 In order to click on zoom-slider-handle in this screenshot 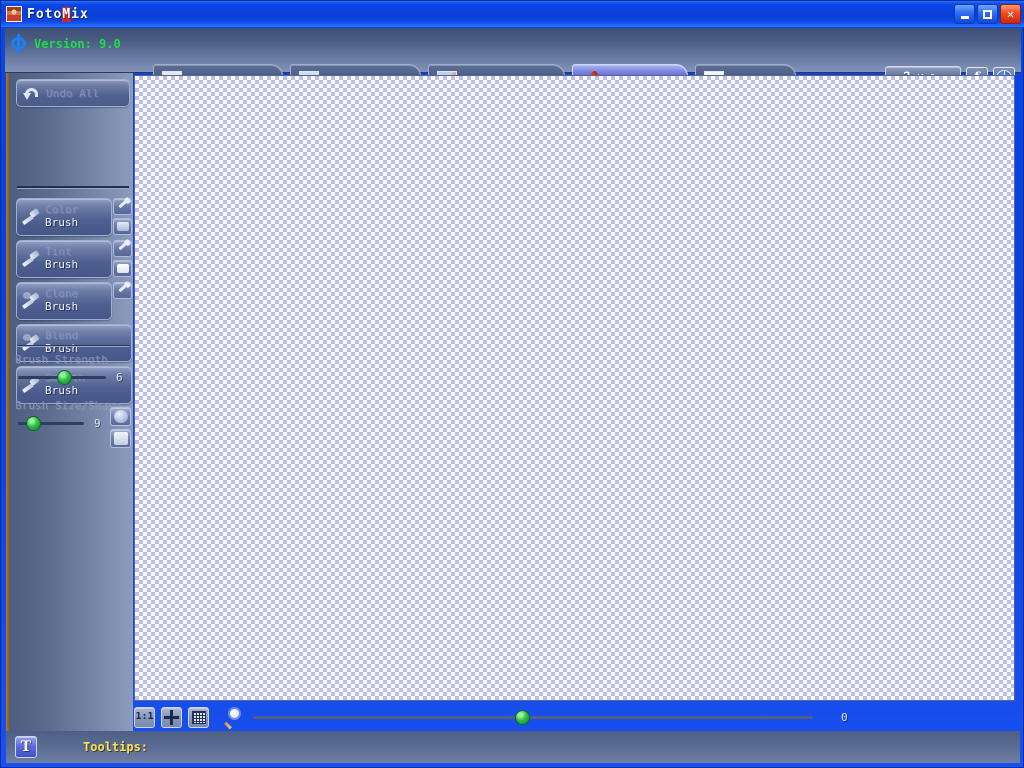, I will do `click(522, 717)`.